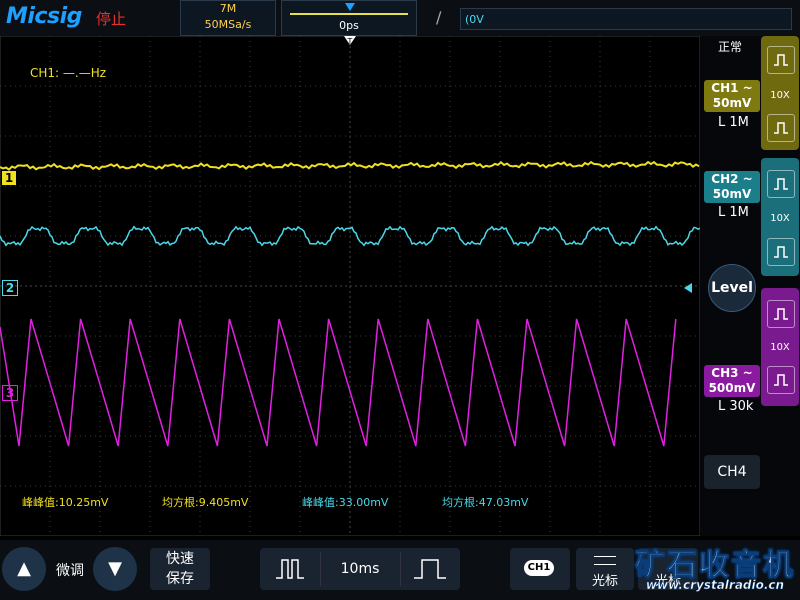 The height and width of the screenshot is (600, 800). What do you see at coordinates (715, 570) in the screenshot?
I see `site-watermark: 矿石收音机 www.crystalradio.cn` at bounding box center [715, 570].